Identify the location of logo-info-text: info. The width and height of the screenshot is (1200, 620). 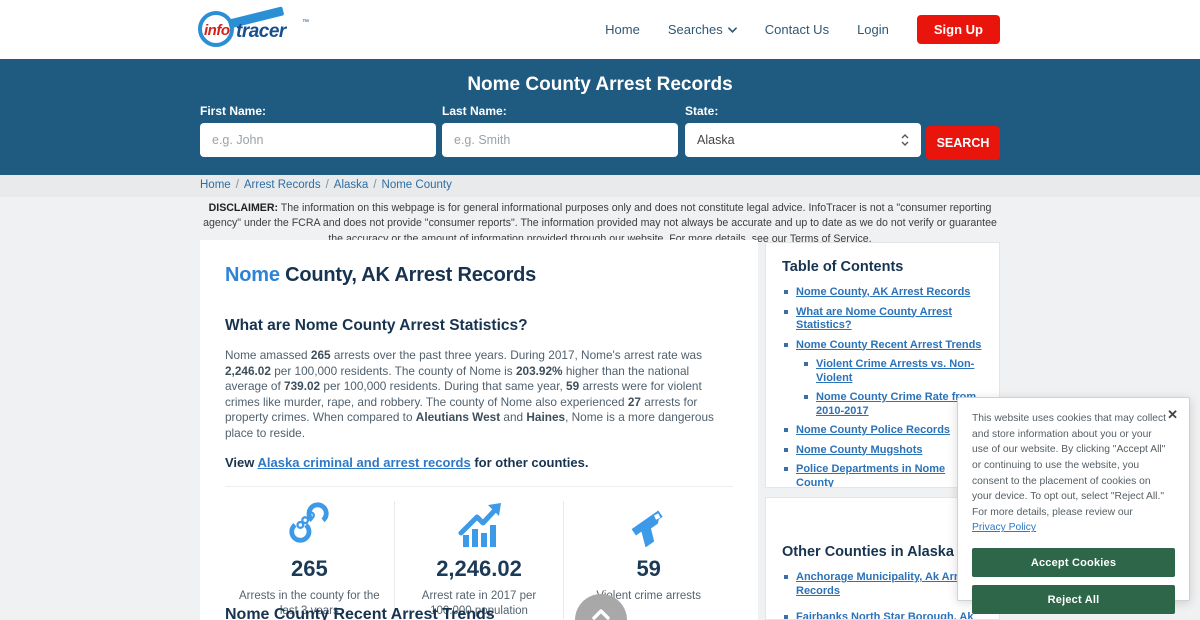
(217, 30).